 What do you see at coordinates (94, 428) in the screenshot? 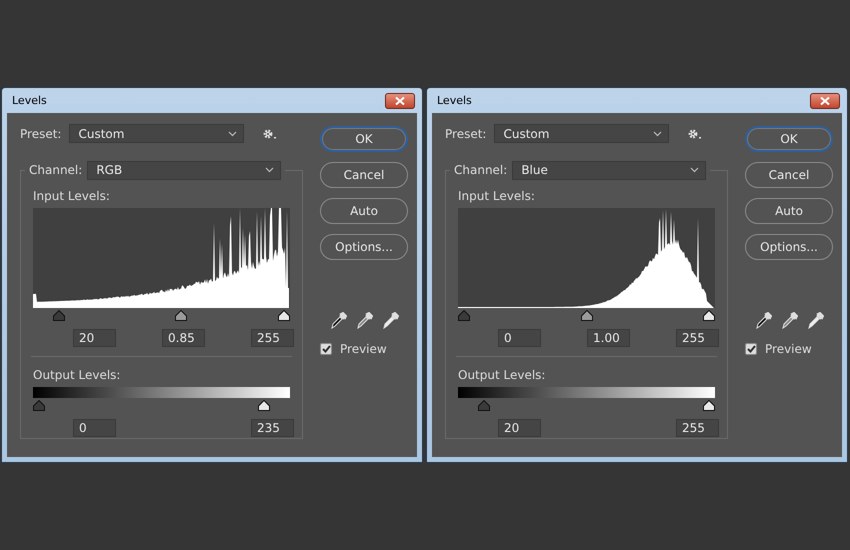
I see `output-level-field: 0` at bounding box center [94, 428].